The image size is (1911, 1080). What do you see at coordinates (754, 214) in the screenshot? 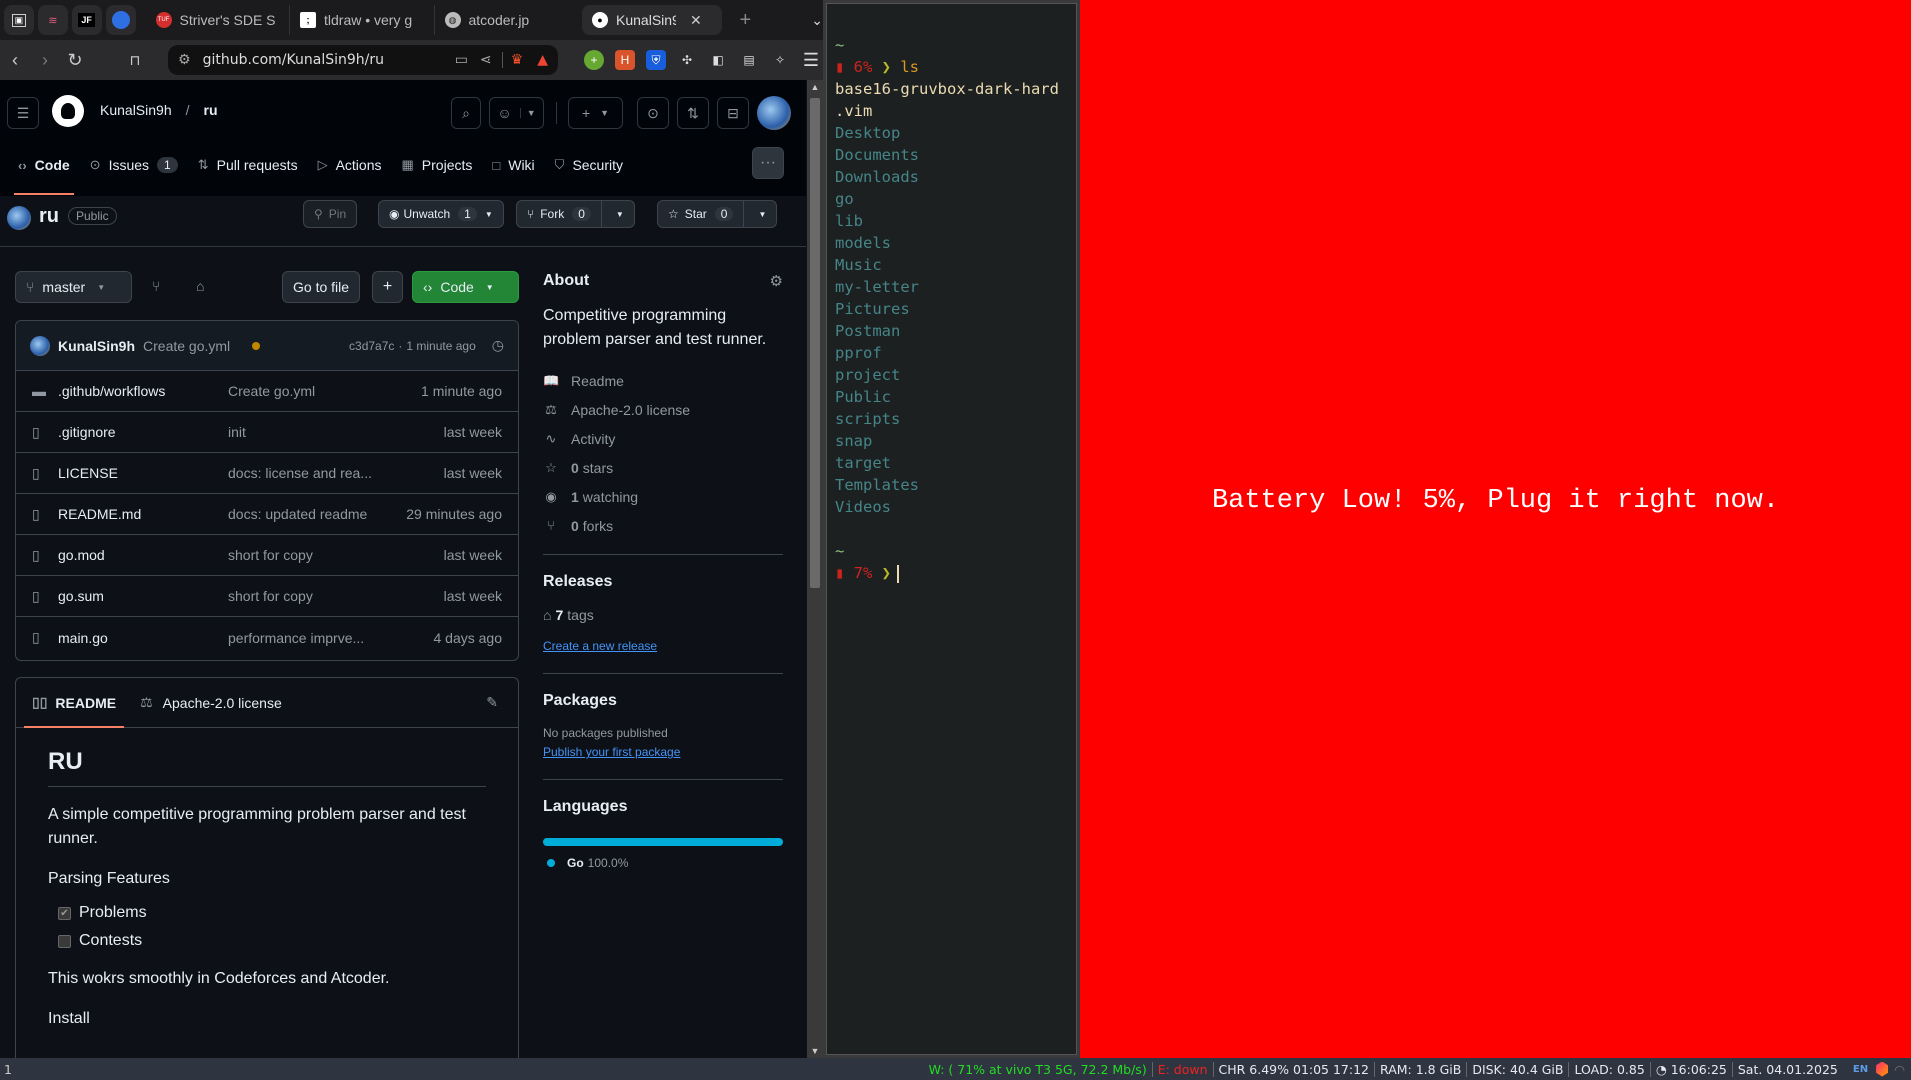
I see `star-dropdown: ▼` at bounding box center [754, 214].